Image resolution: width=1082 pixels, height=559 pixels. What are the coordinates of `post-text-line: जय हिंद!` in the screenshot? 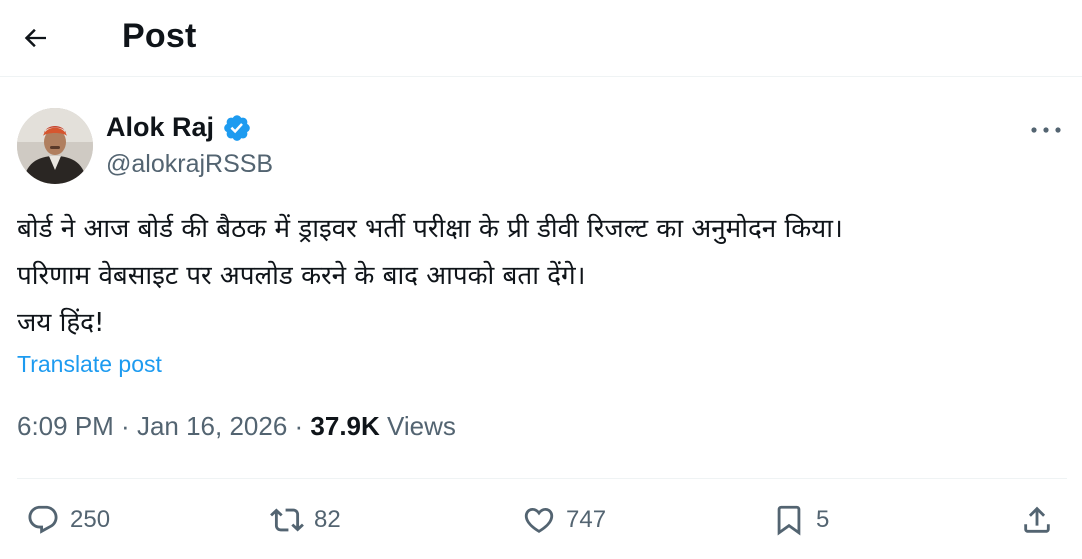 It's located at (61, 323).